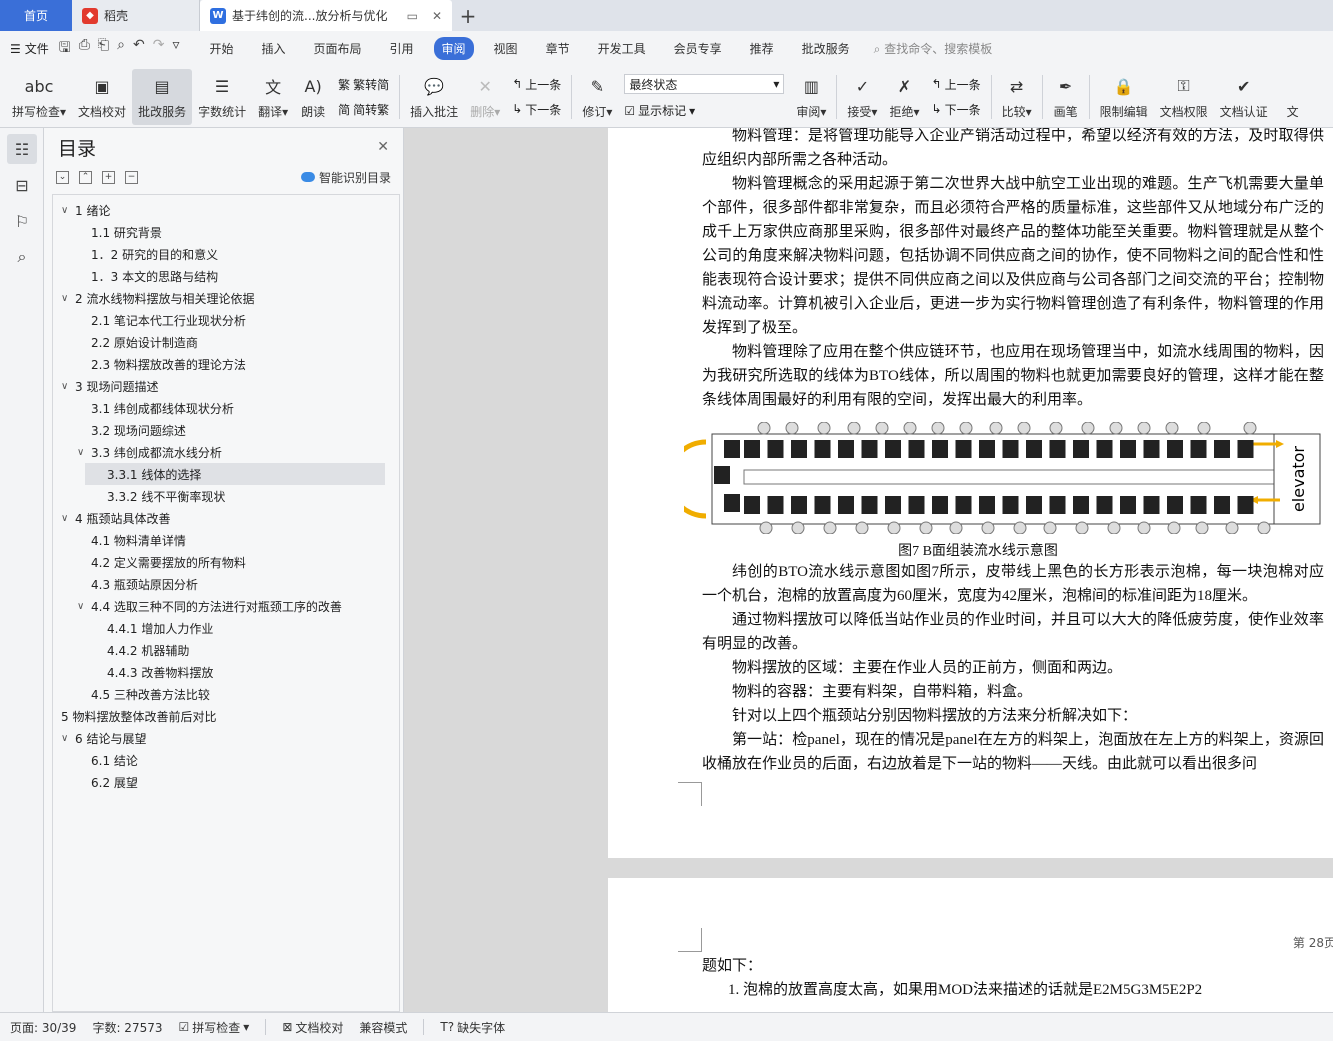  What do you see at coordinates (22, 149) in the screenshot?
I see `toc-panel-icon: ☷` at bounding box center [22, 149].